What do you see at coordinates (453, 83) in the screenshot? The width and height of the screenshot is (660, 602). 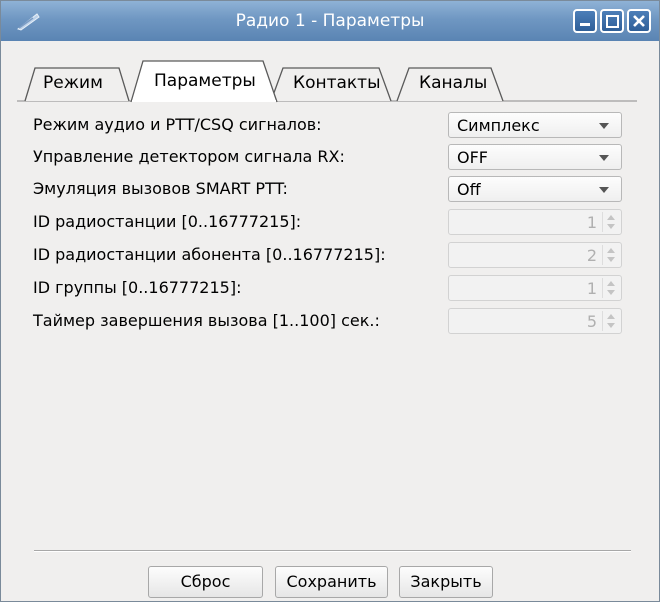 I see `tab-channels-label: Каналы` at bounding box center [453, 83].